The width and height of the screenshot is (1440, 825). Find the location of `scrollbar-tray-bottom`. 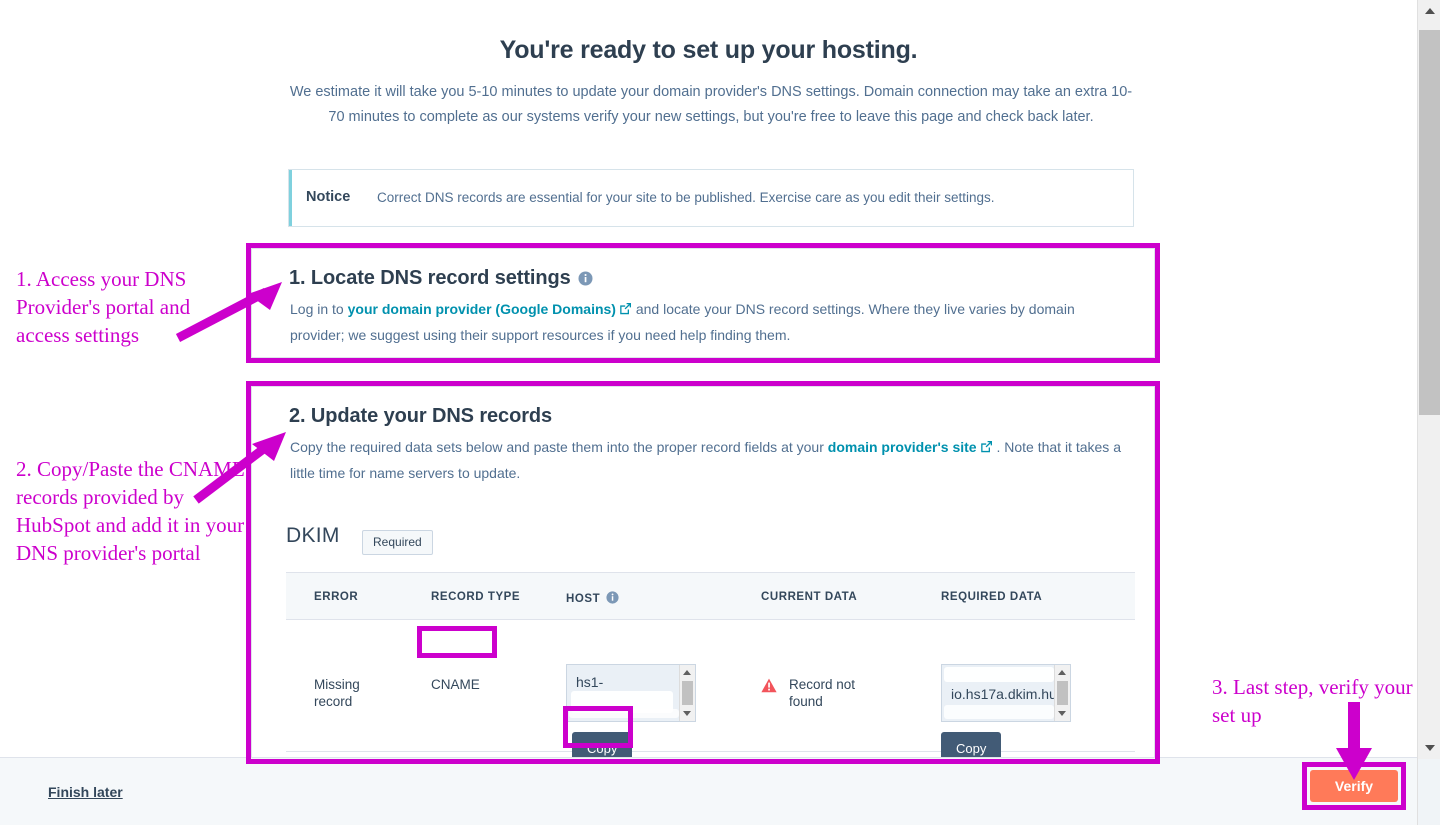

scrollbar-tray-bottom is located at coordinates (1429, 792).